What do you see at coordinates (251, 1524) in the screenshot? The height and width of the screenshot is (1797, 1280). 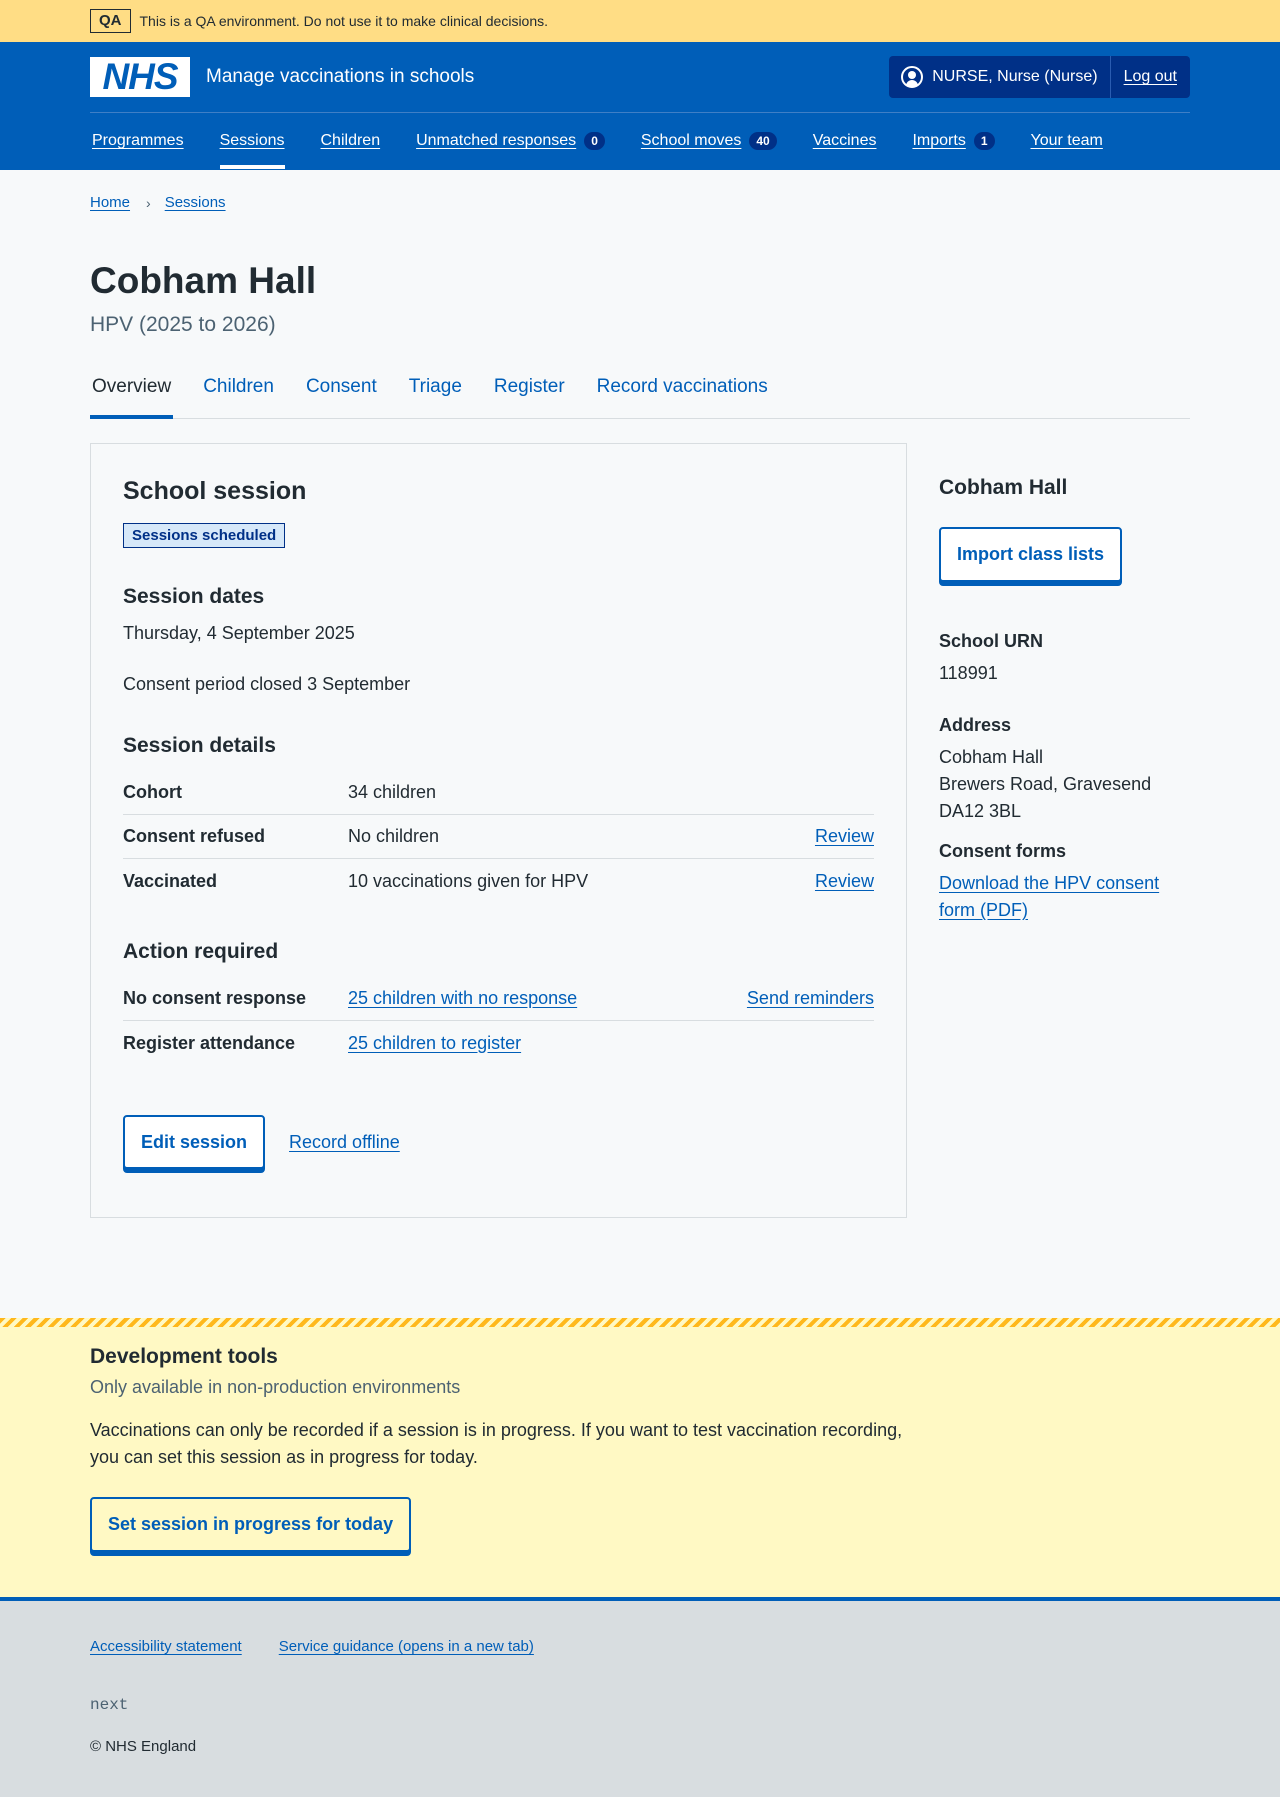 I see `set-session-in-progress-button: Set session in progress for today` at bounding box center [251, 1524].